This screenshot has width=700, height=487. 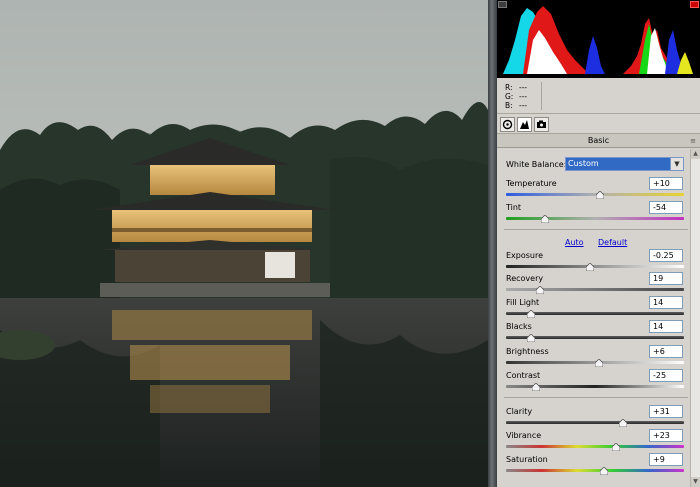 What do you see at coordinates (666, 255) in the screenshot?
I see `slider-value-exposure: -0.25` at bounding box center [666, 255].